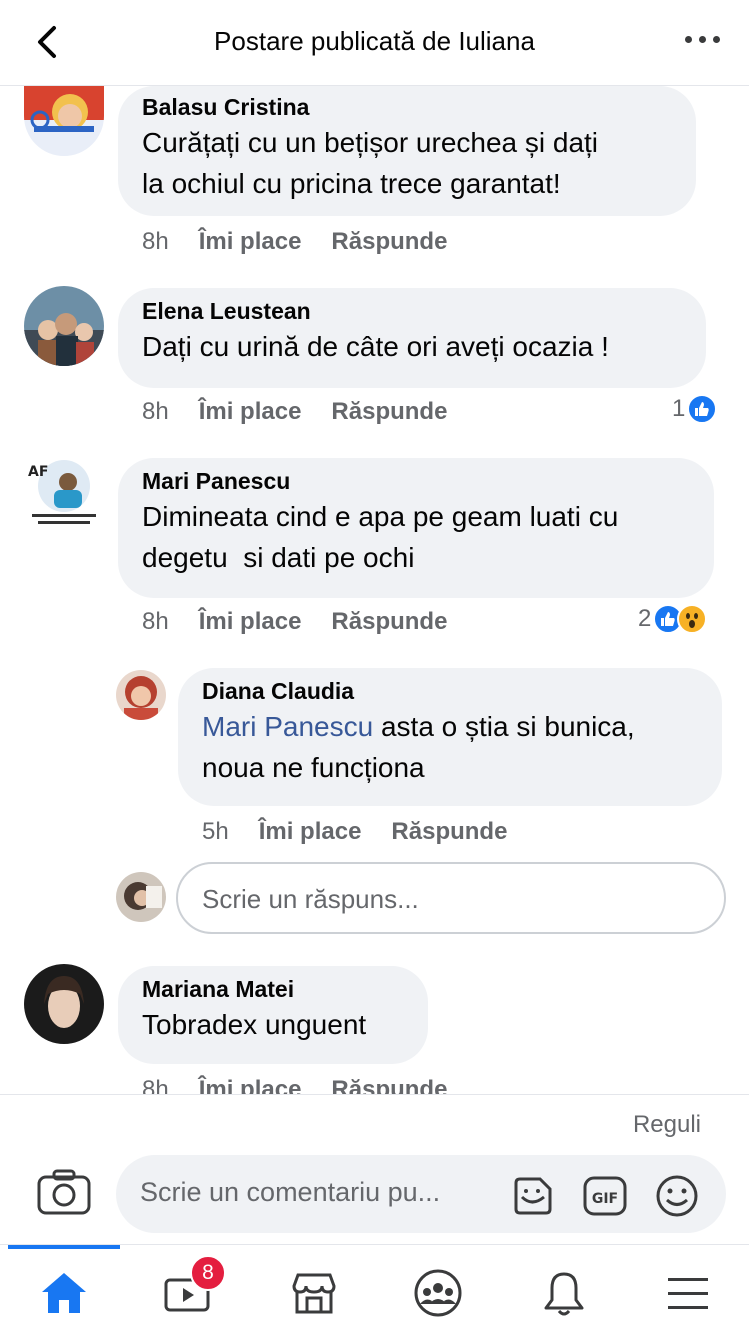 Image resolution: width=749 pixels, height=1334 pixels. What do you see at coordinates (64, 496) in the screenshot?
I see `avatar: AF` at bounding box center [64, 496].